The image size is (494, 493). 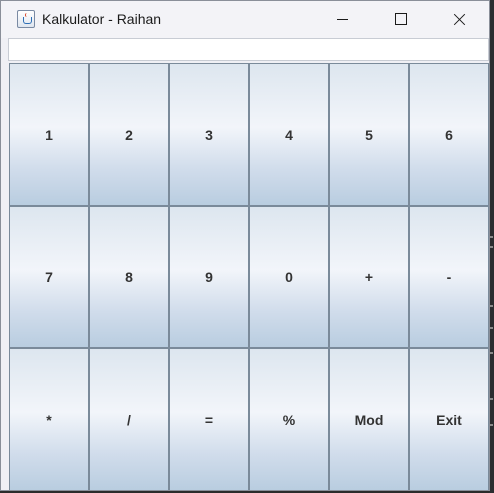 I want to click on equals-button: =, so click(x=209, y=419).